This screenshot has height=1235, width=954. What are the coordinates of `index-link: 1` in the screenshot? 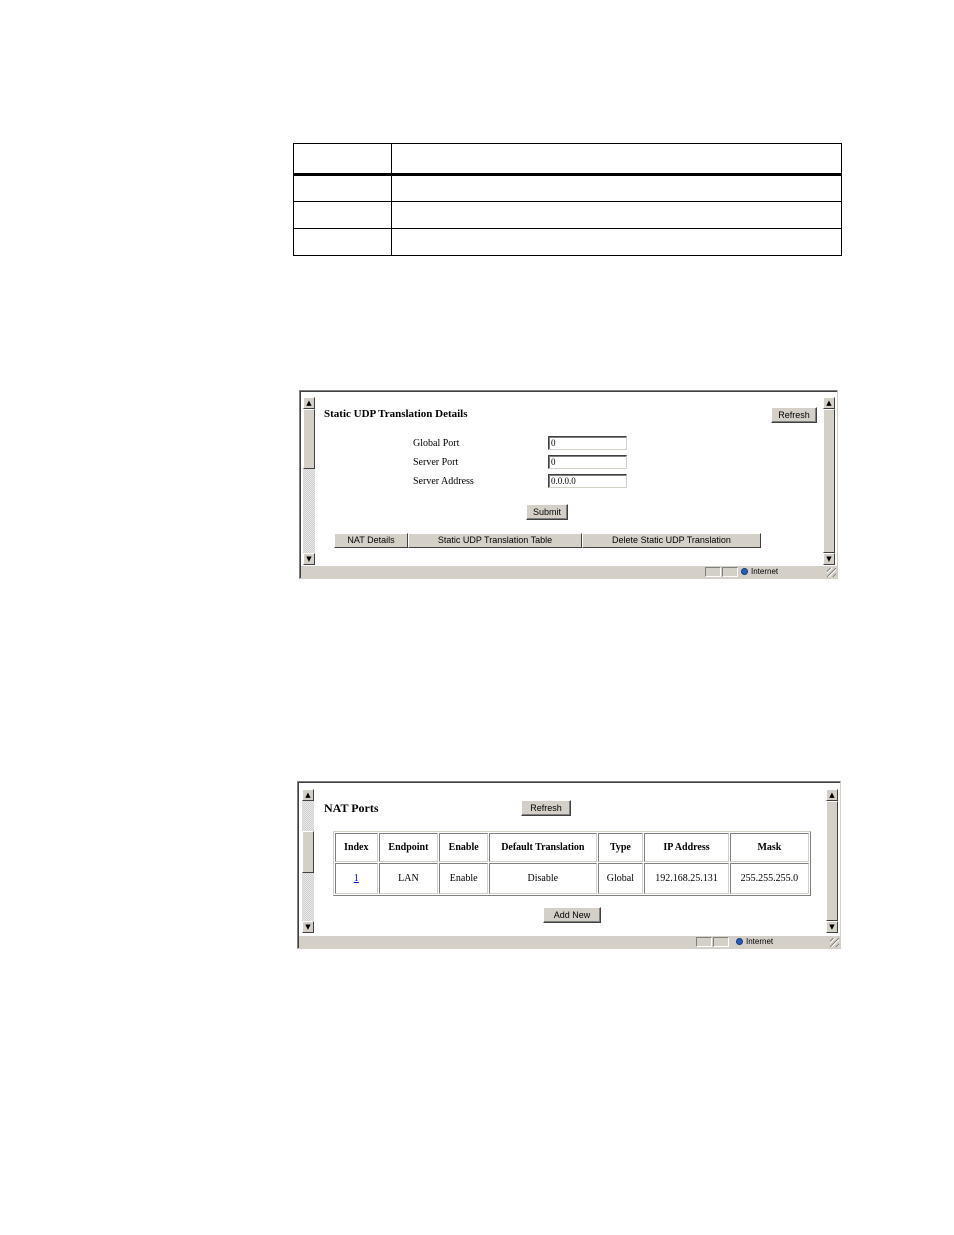 It's located at (356, 878).